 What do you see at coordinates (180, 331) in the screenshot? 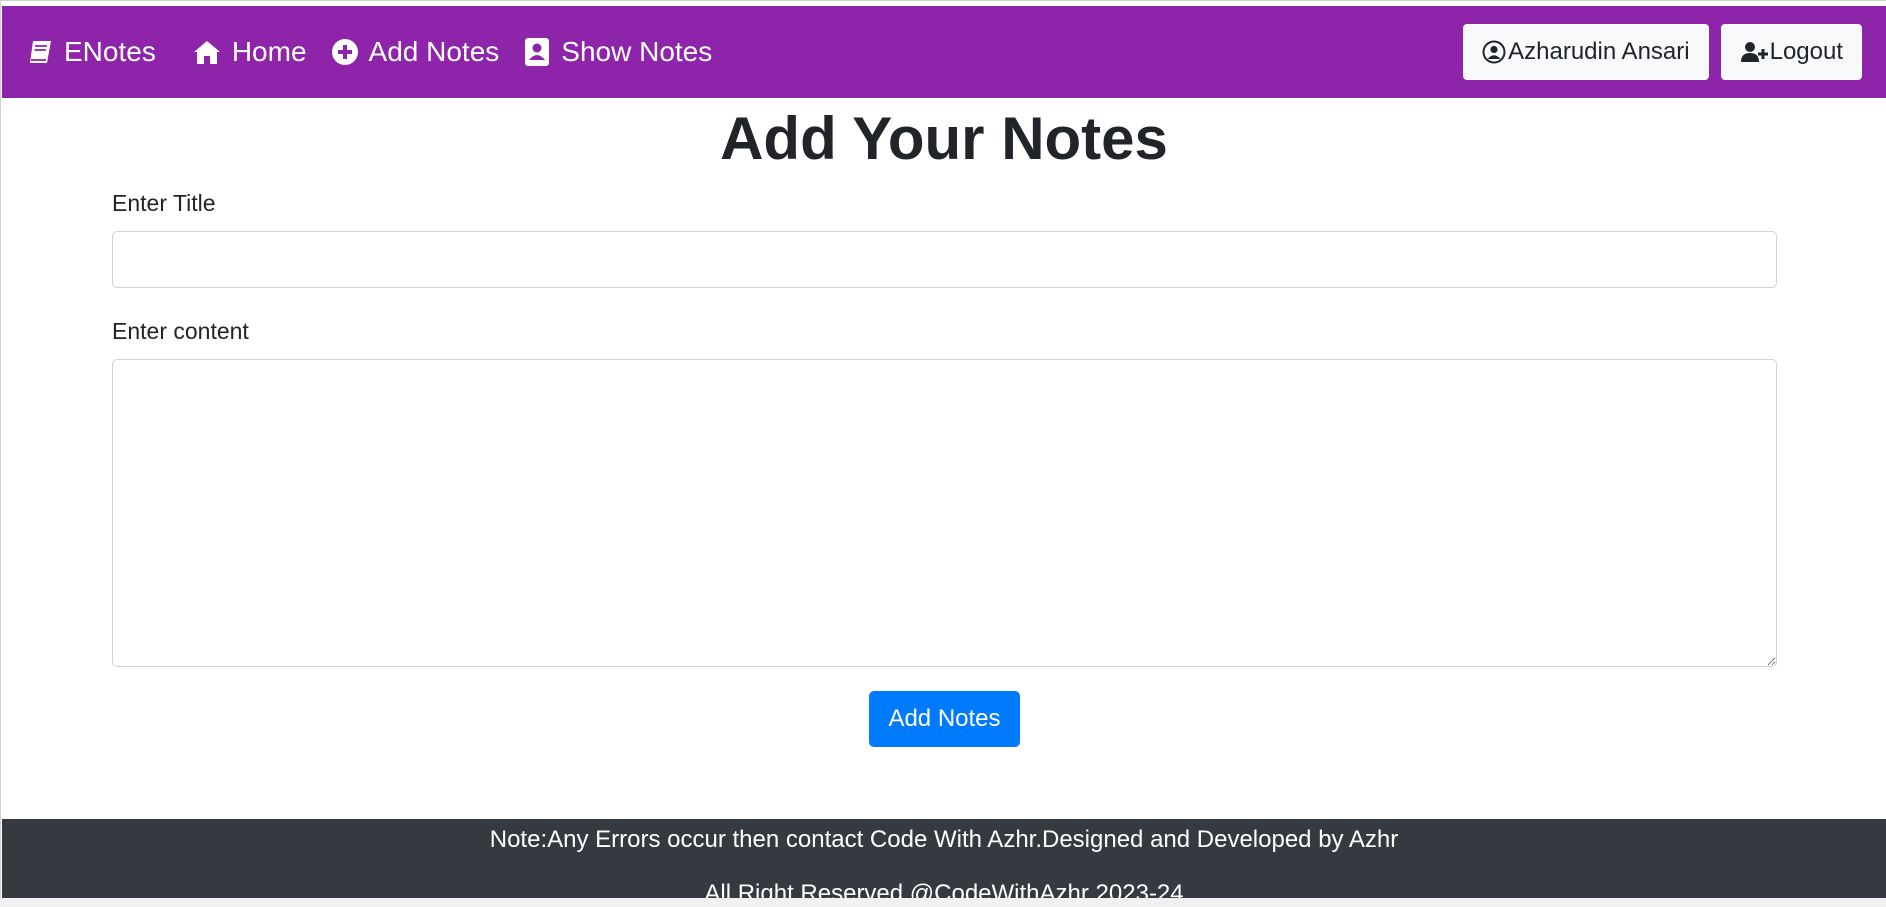
I see `content-label: Enter content` at bounding box center [180, 331].